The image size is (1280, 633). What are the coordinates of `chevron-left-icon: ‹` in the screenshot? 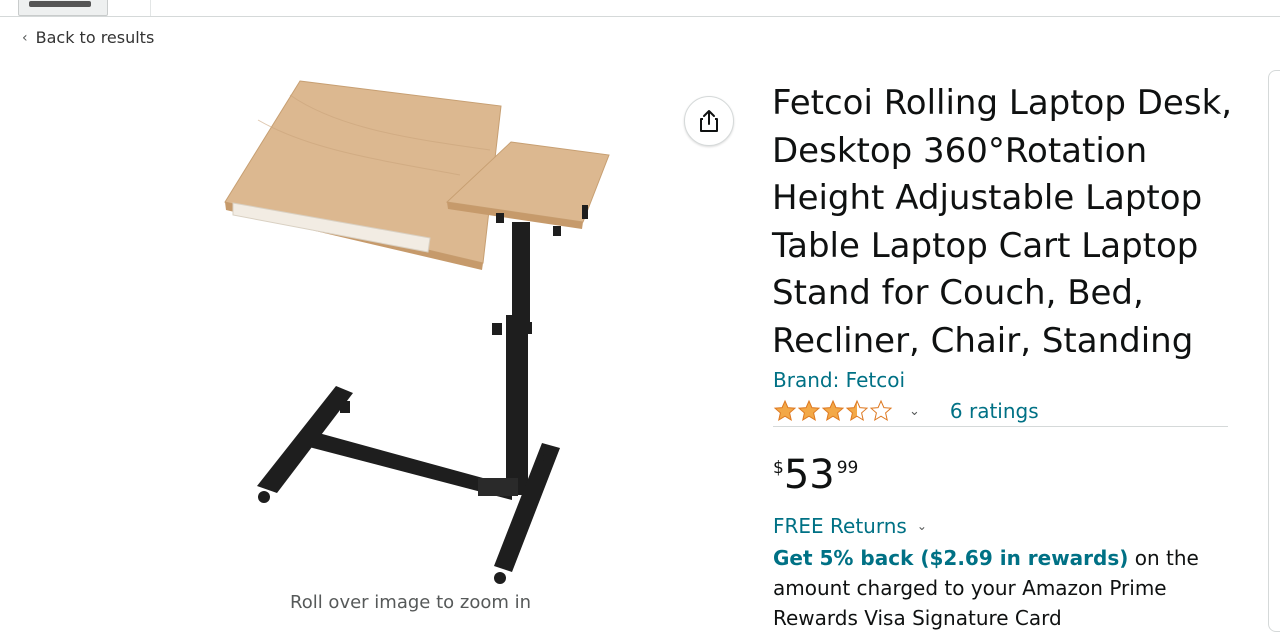 It's located at (25, 37).